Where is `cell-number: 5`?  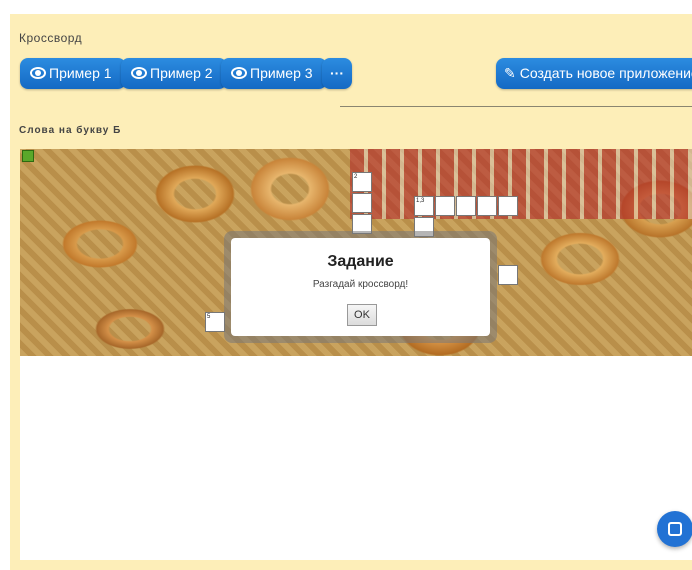
cell-number: 5 is located at coordinates (209, 317).